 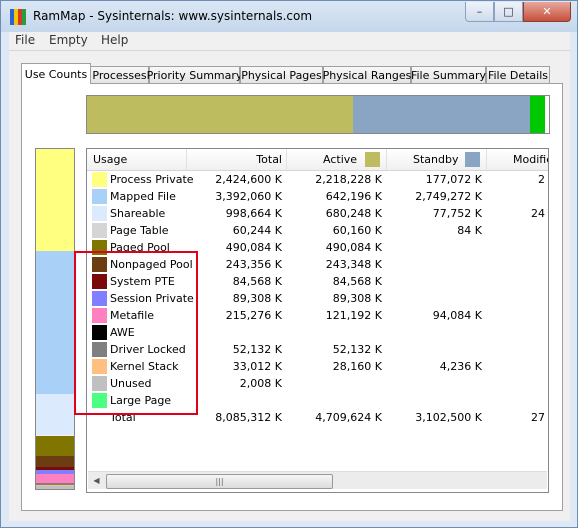 I want to click on usage-label: Kernel Stack, so click(x=144, y=366).